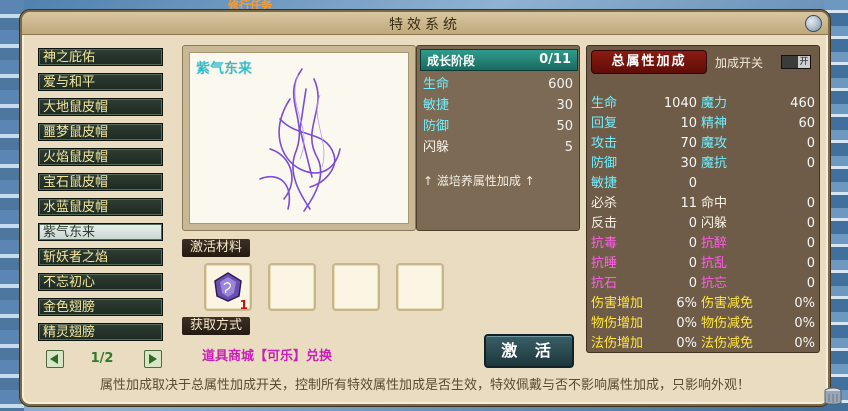  Describe the element at coordinates (604, 203) in the screenshot. I see `total-stat-label: 必杀` at that location.